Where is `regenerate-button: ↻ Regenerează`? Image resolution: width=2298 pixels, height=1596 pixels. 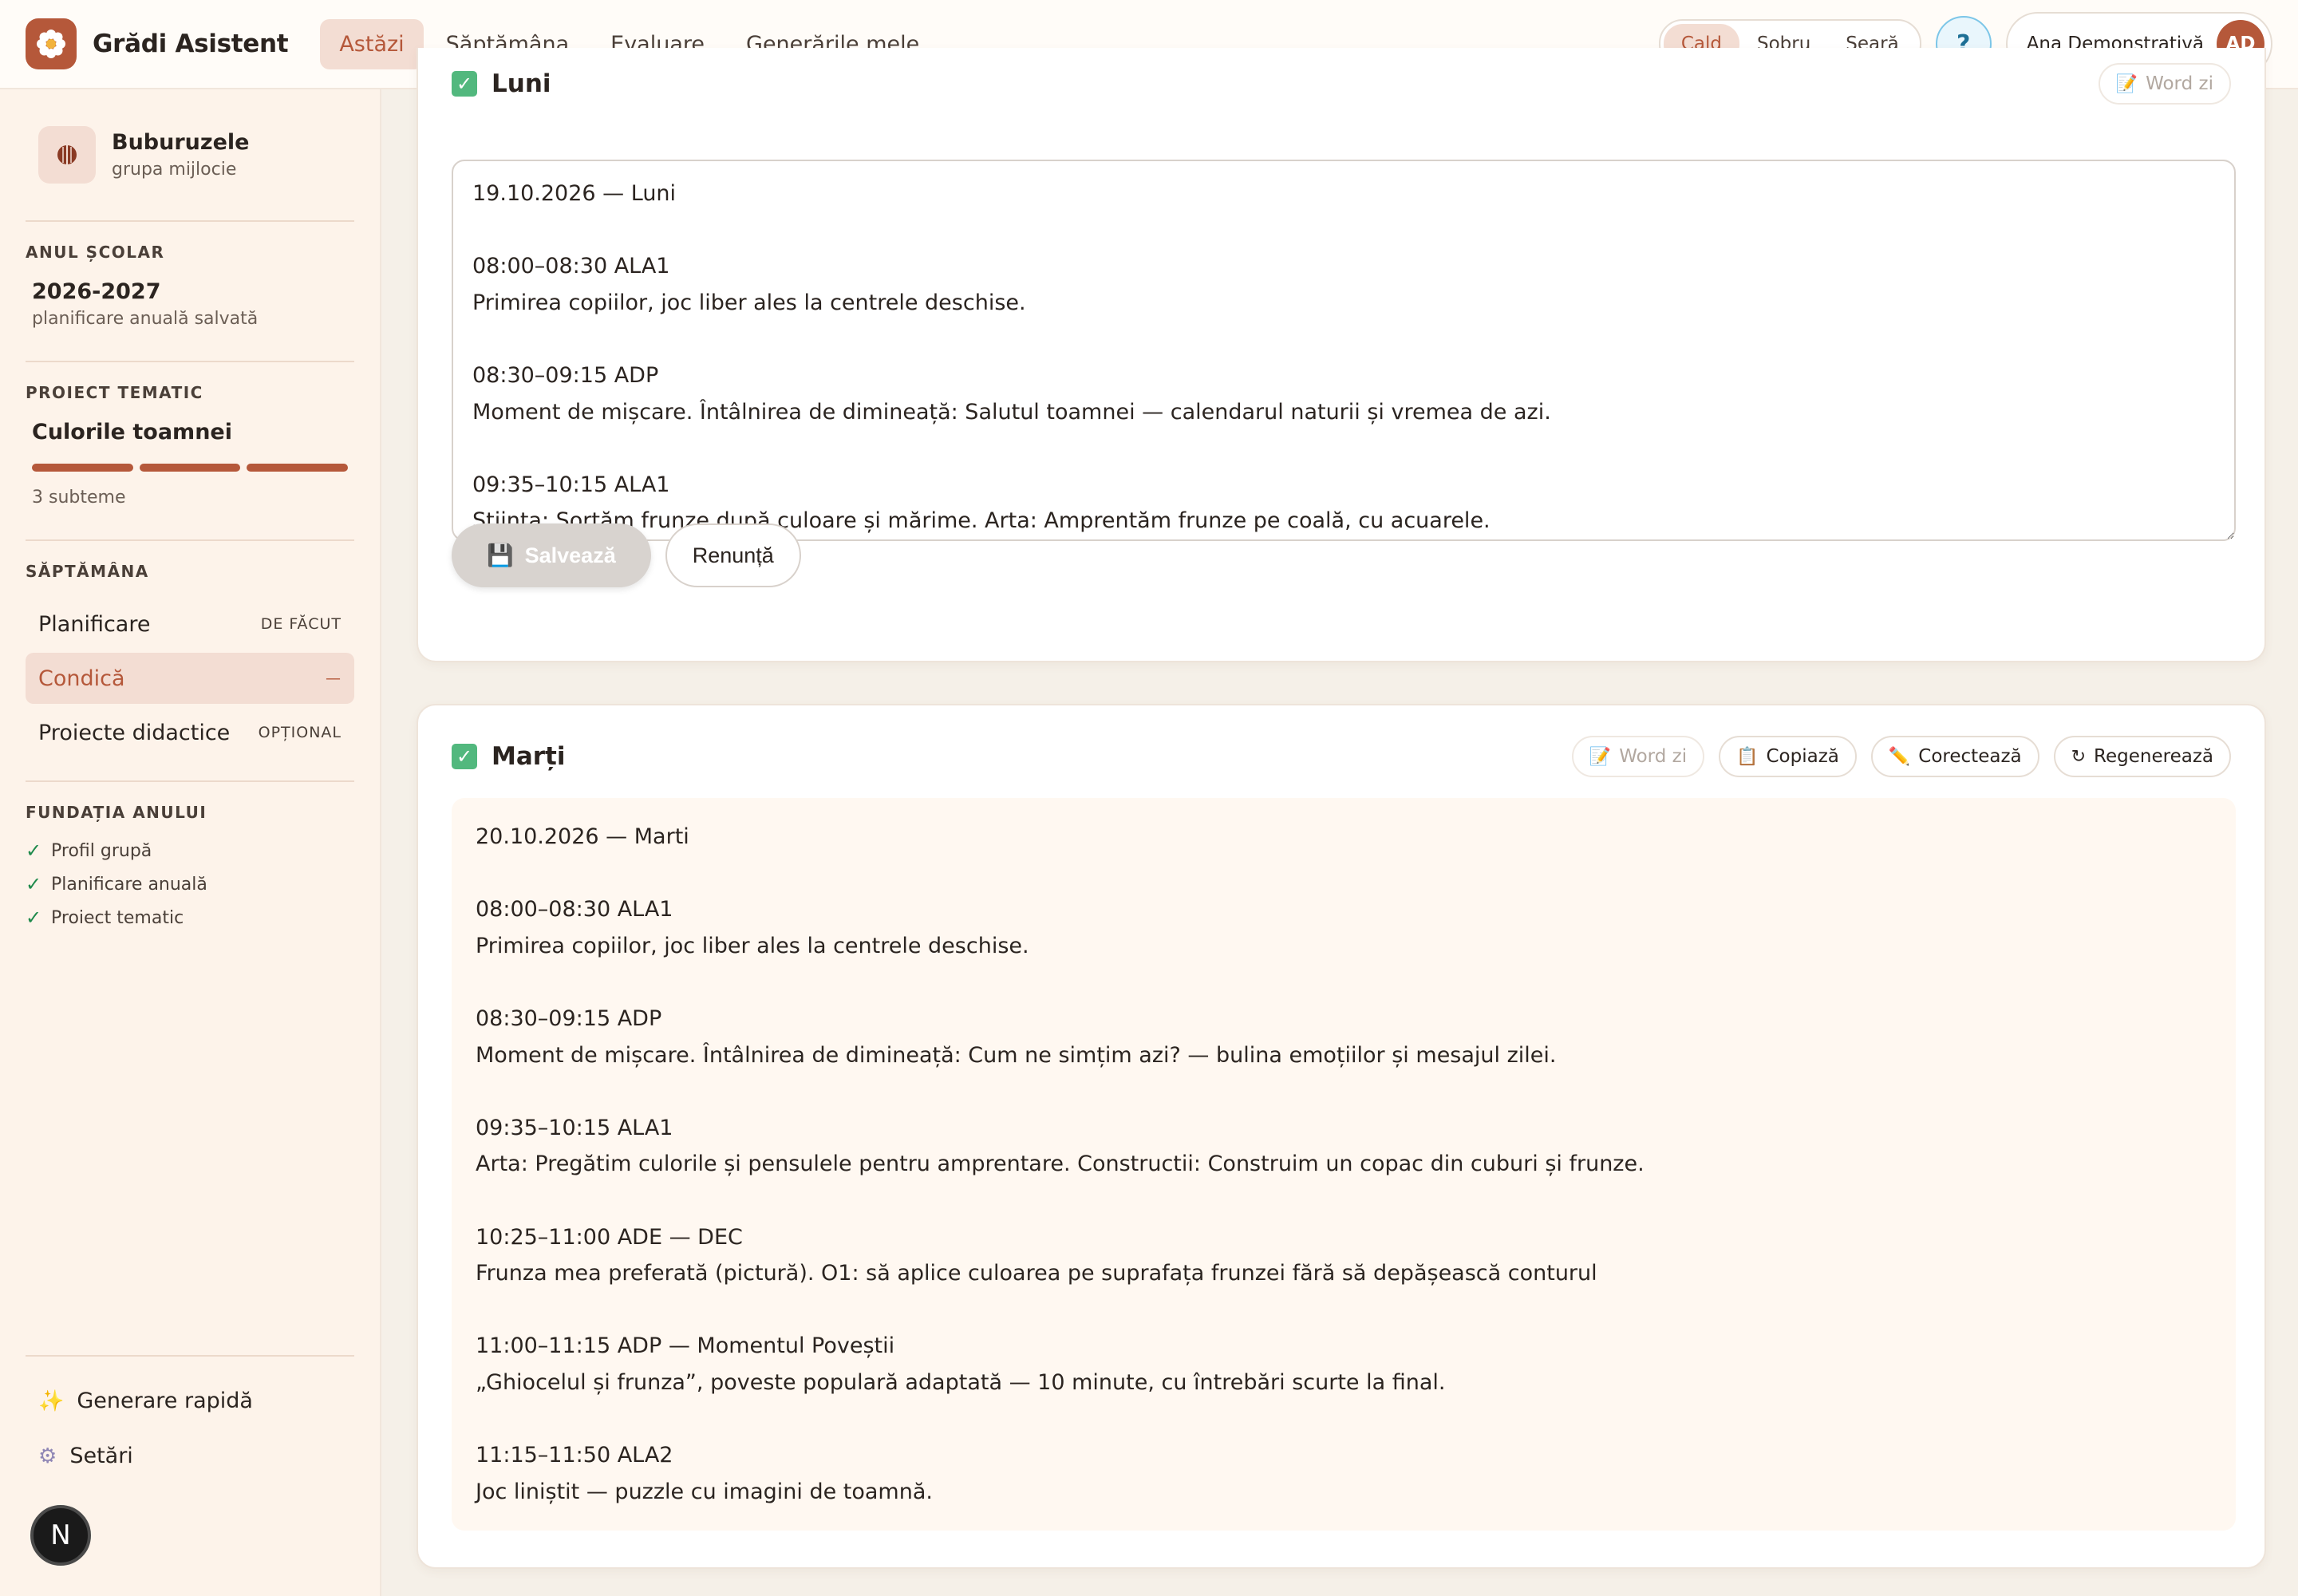
regenerate-button: ↻ Regenerează is located at coordinates (2142, 756).